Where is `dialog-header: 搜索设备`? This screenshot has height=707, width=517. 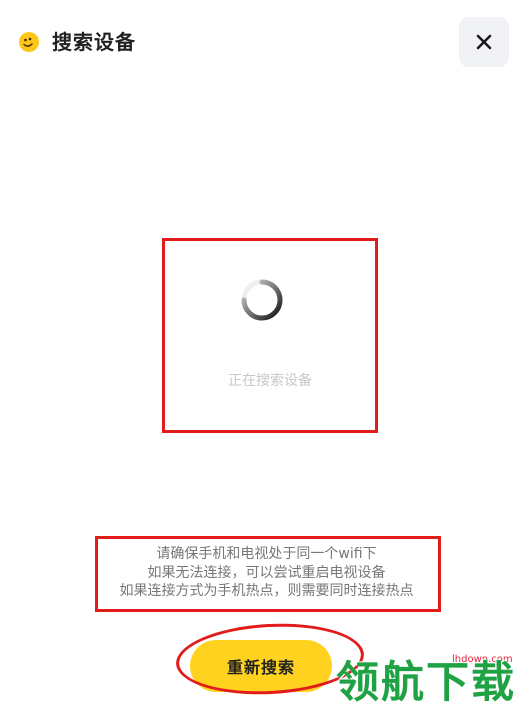
dialog-header: 搜索设备 is located at coordinates (258, 43).